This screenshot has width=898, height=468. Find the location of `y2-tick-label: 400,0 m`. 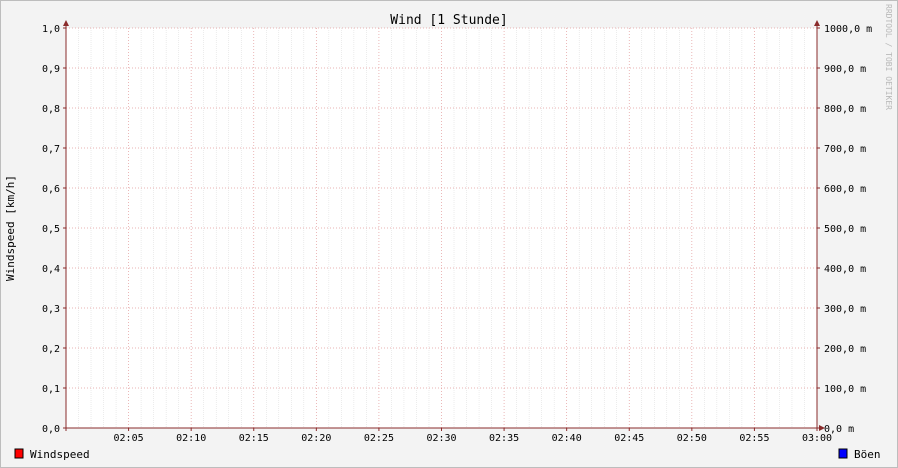

y2-tick-label: 400,0 m is located at coordinates (845, 269).